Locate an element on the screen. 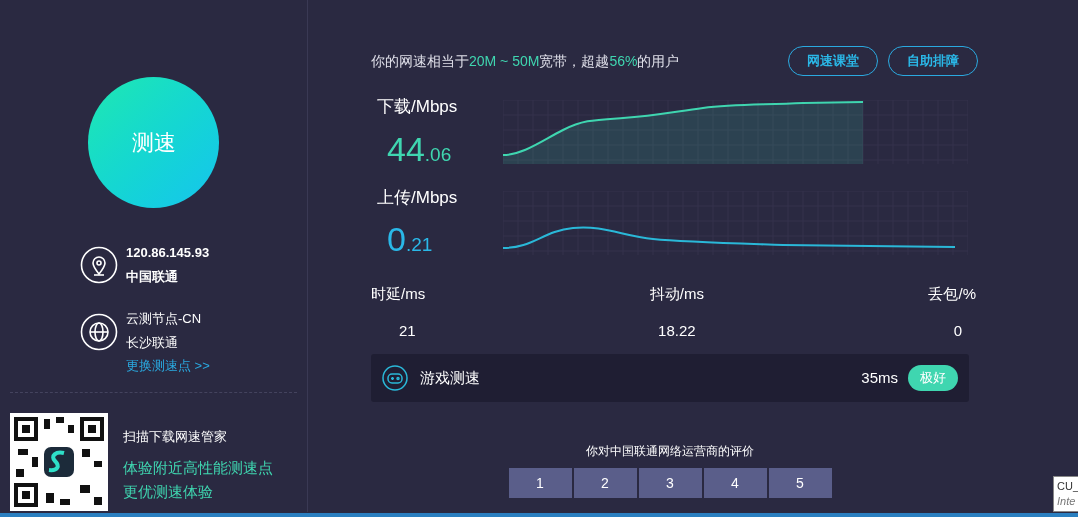 This screenshot has height=517, width=1078. download-speed: 44.06 is located at coordinates (419, 149).